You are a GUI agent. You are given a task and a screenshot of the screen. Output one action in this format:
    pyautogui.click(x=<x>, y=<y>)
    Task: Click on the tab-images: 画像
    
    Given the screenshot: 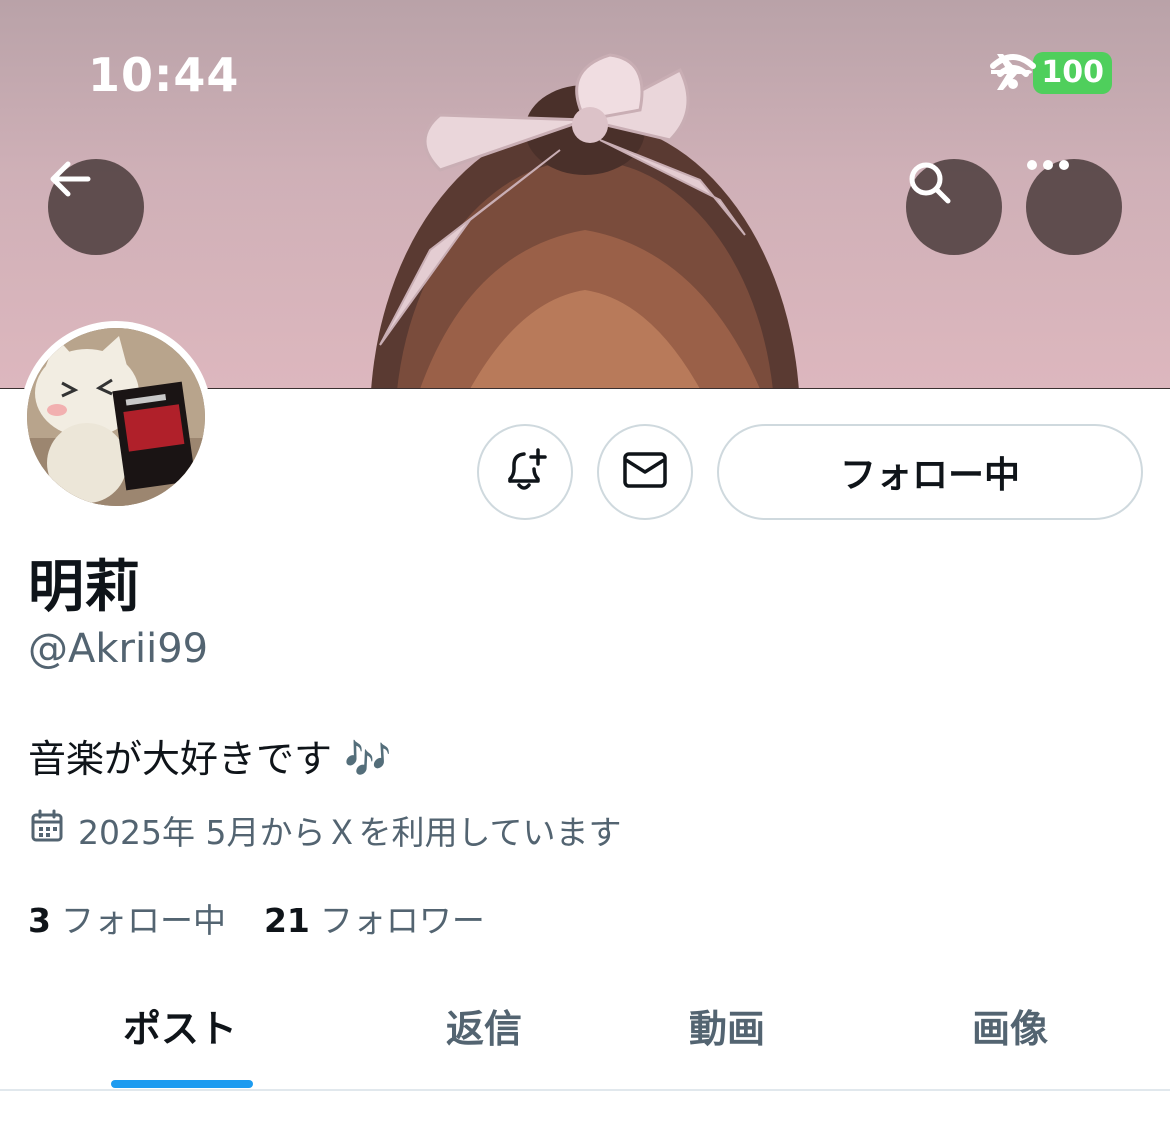 What is the action you would take?
    pyautogui.click(x=1010, y=1025)
    